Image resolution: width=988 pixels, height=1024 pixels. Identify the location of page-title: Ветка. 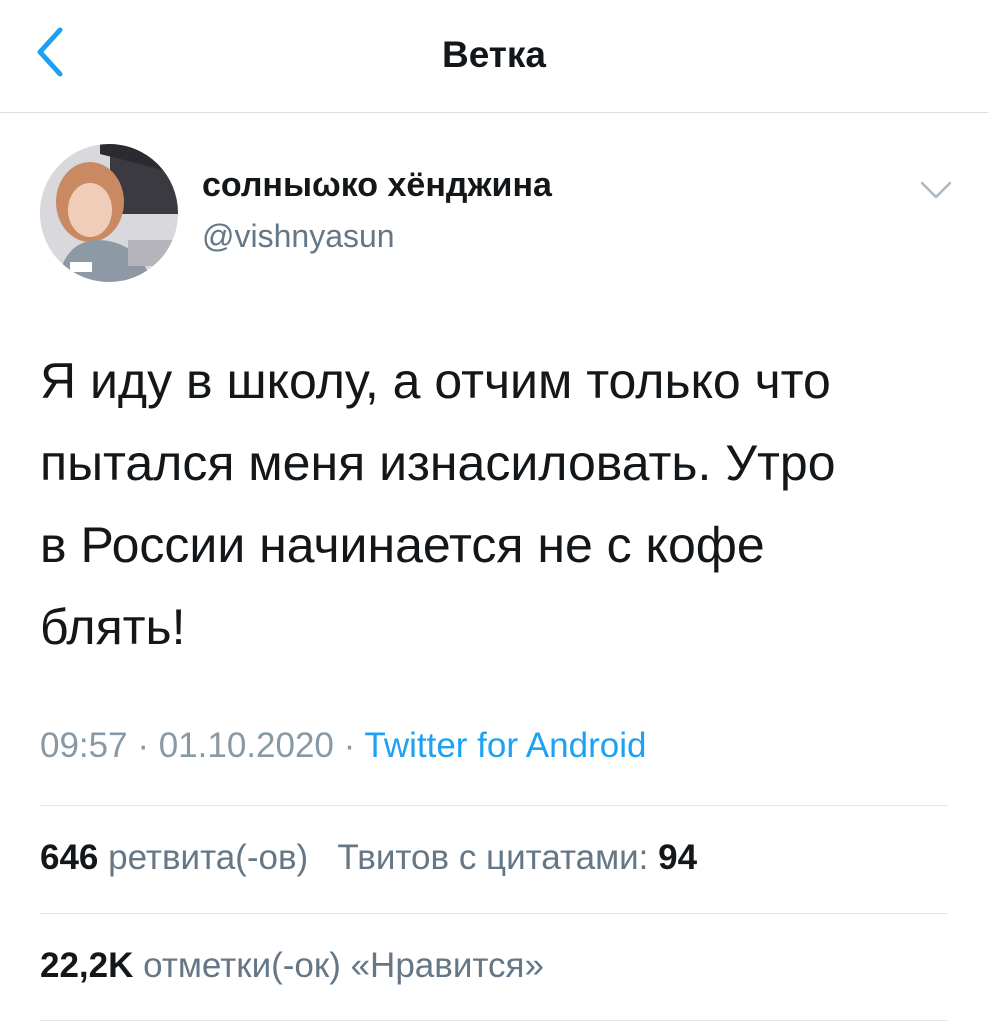
(494, 54).